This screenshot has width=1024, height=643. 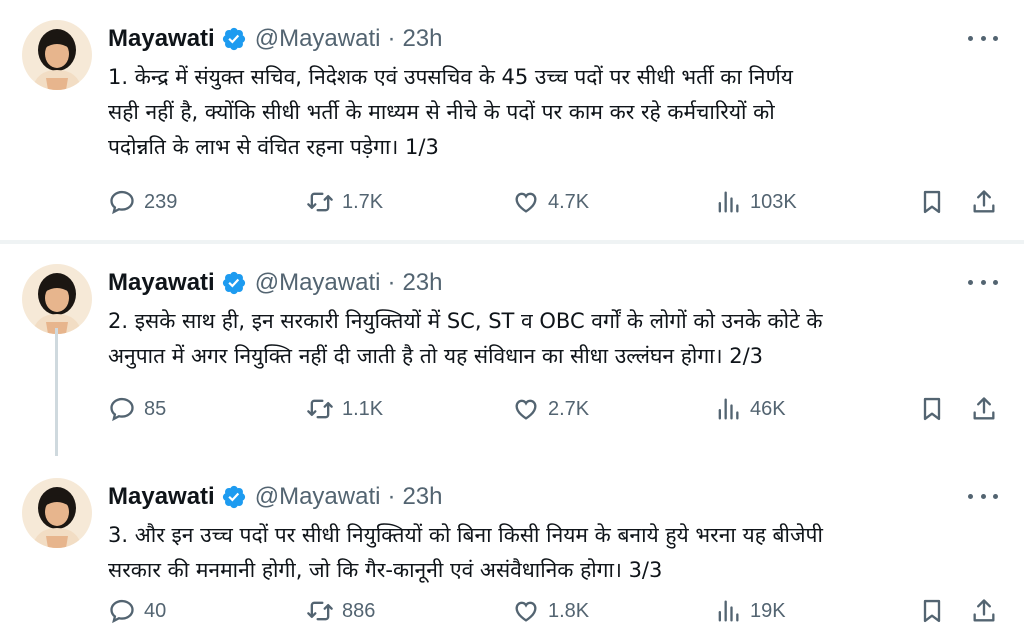 I want to click on like-button: 2.7K, so click(x=550, y=409).